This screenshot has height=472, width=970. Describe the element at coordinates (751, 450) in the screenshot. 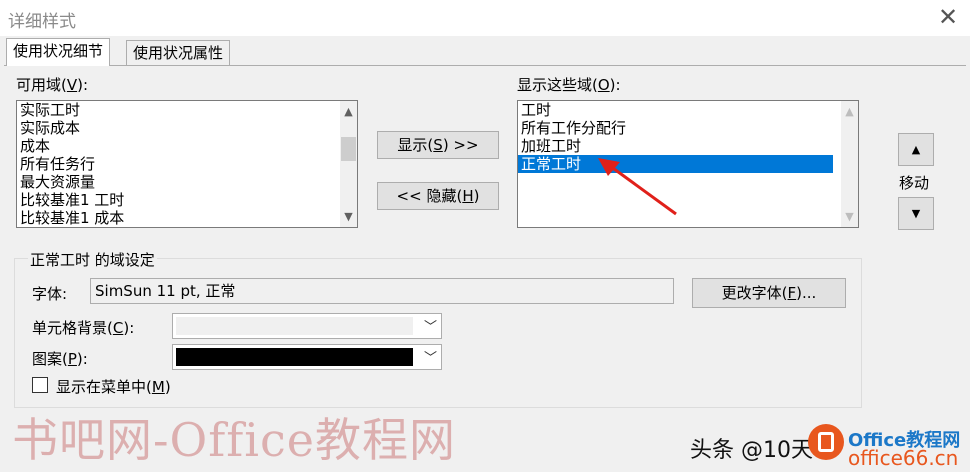

I see `attribution-text: 头条 @10天` at that location.